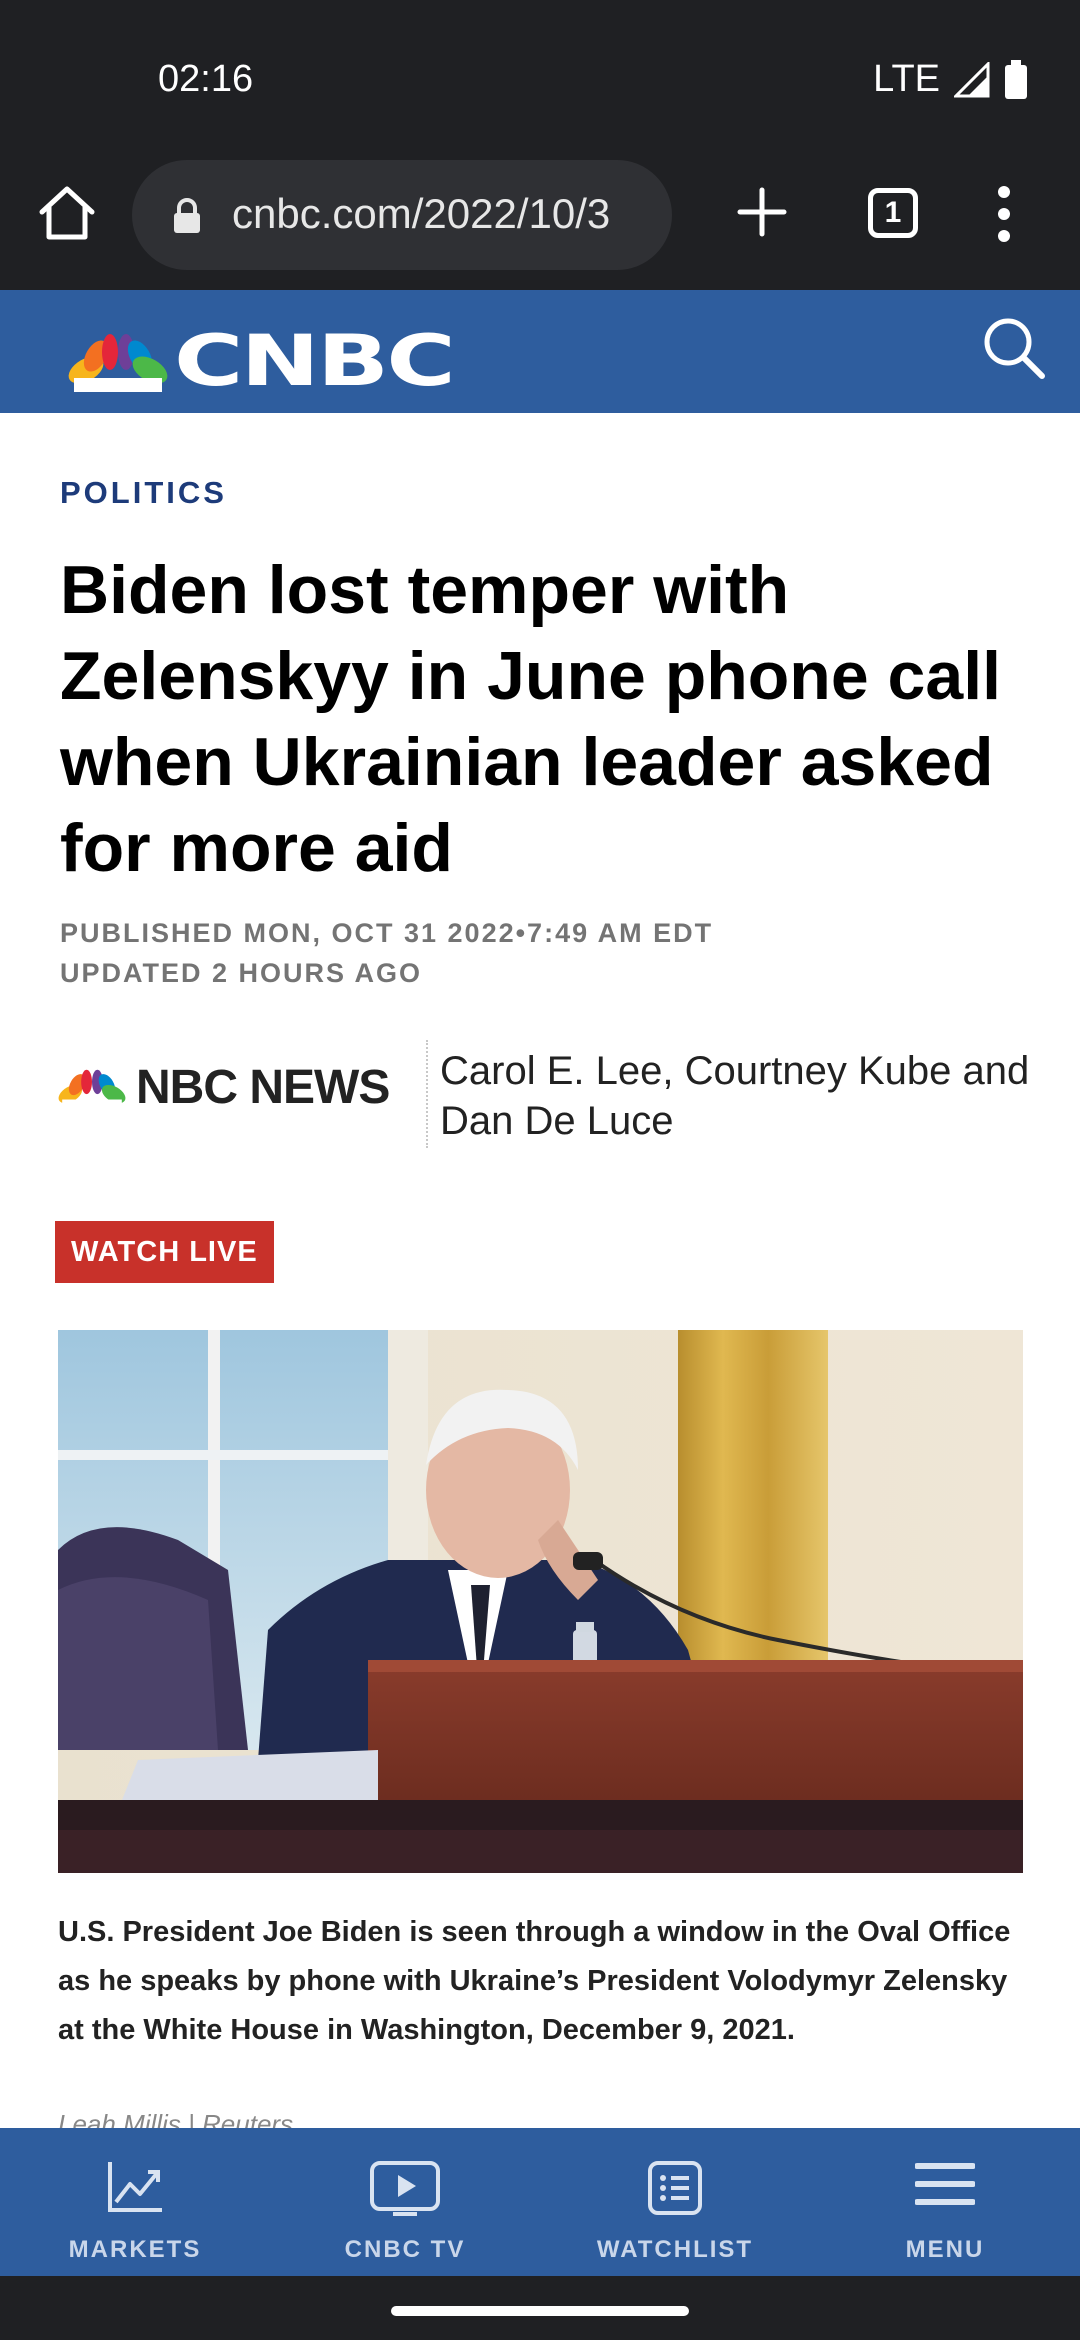  What do you see at coordinates (540, 2311) in the screenshot?
I see `gesture-handle` at bounding box center [540, 2311].